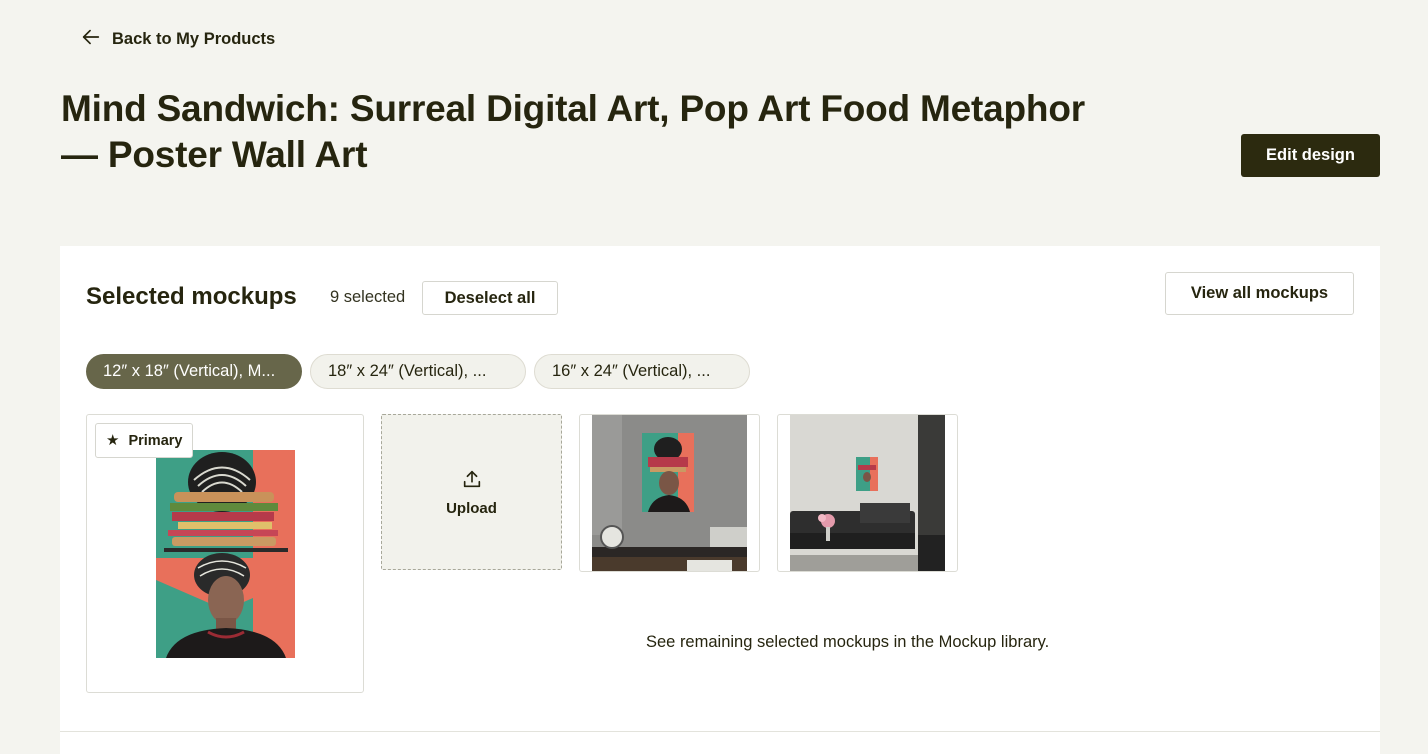  I want to click on page-title-line2: — Poster Wall Art, so click(214, 154).